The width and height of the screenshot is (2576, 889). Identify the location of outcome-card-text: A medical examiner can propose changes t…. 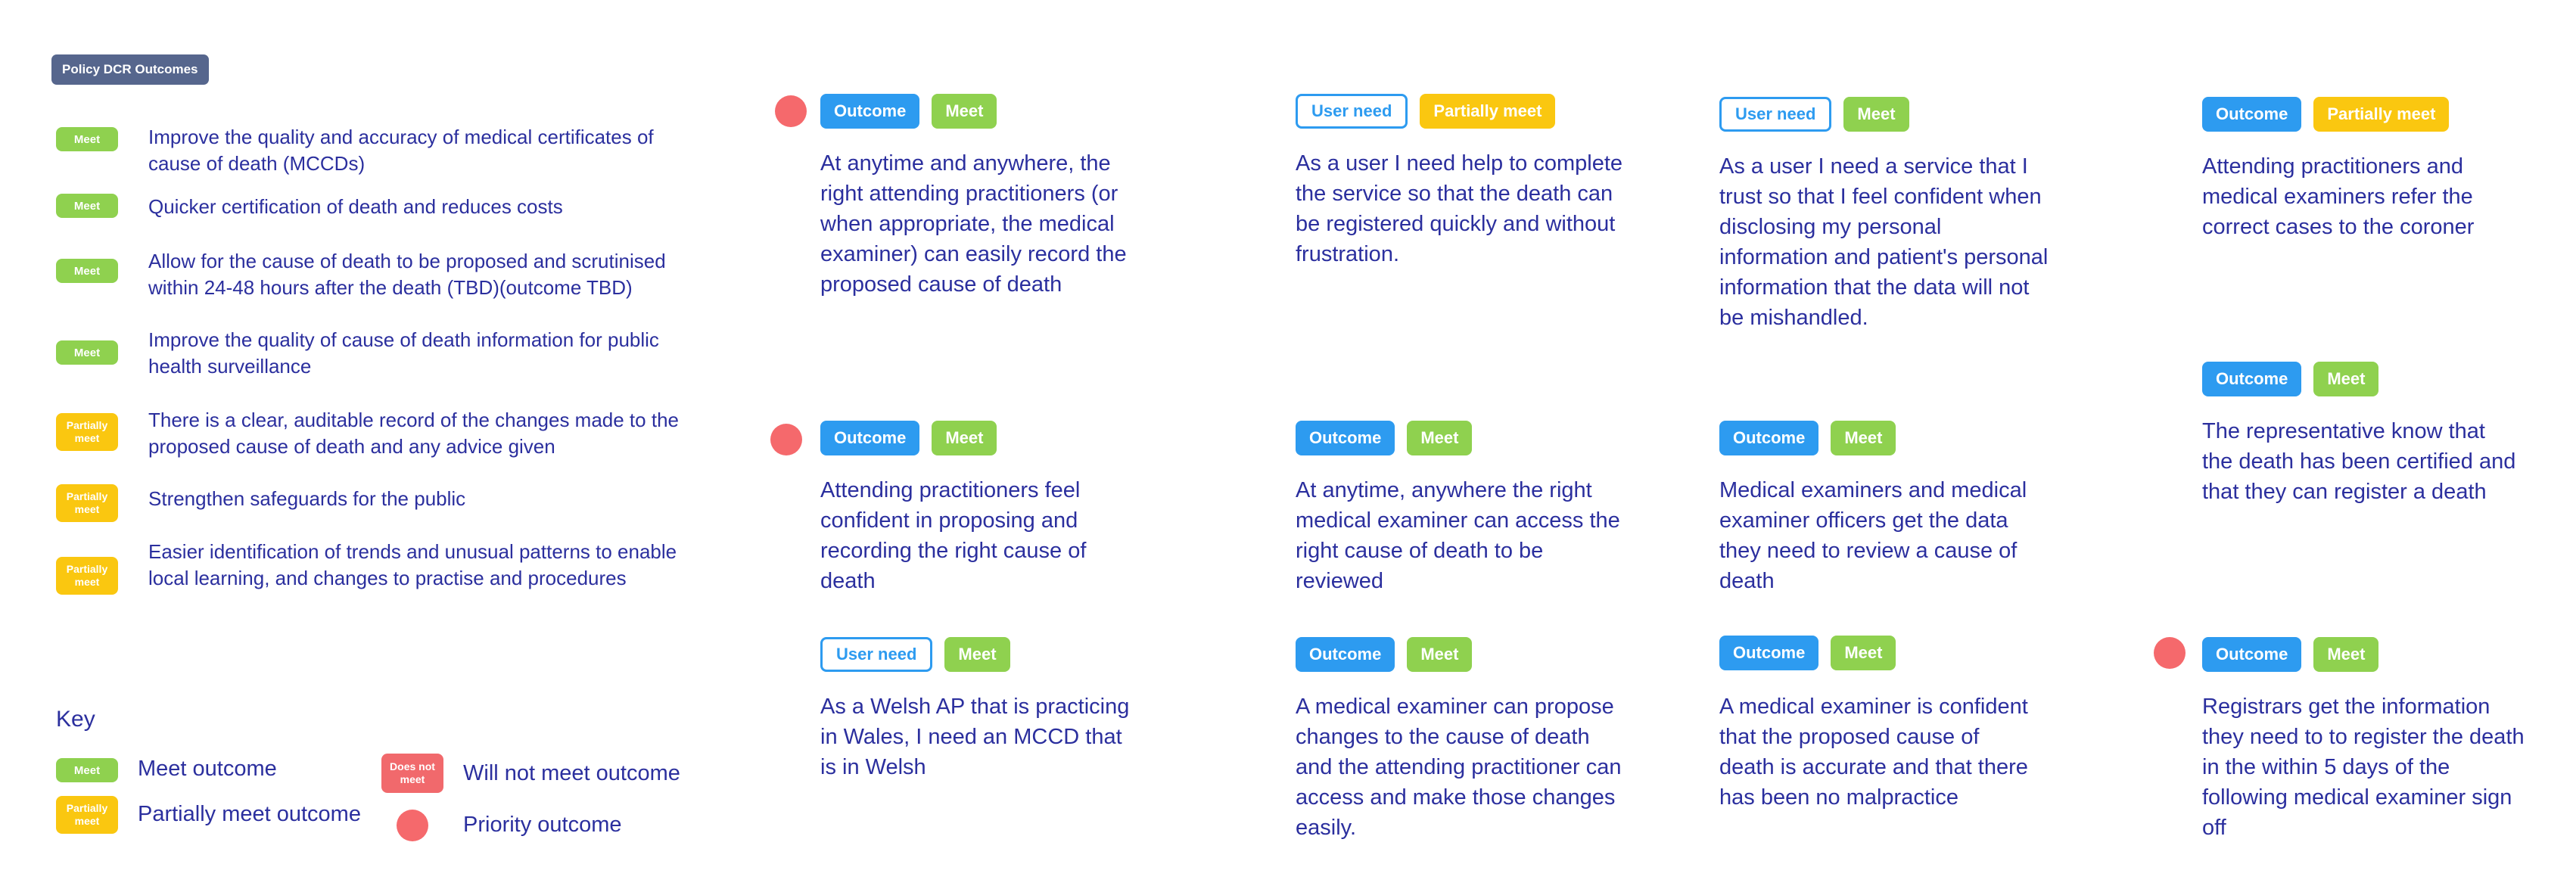
(1459, 767).